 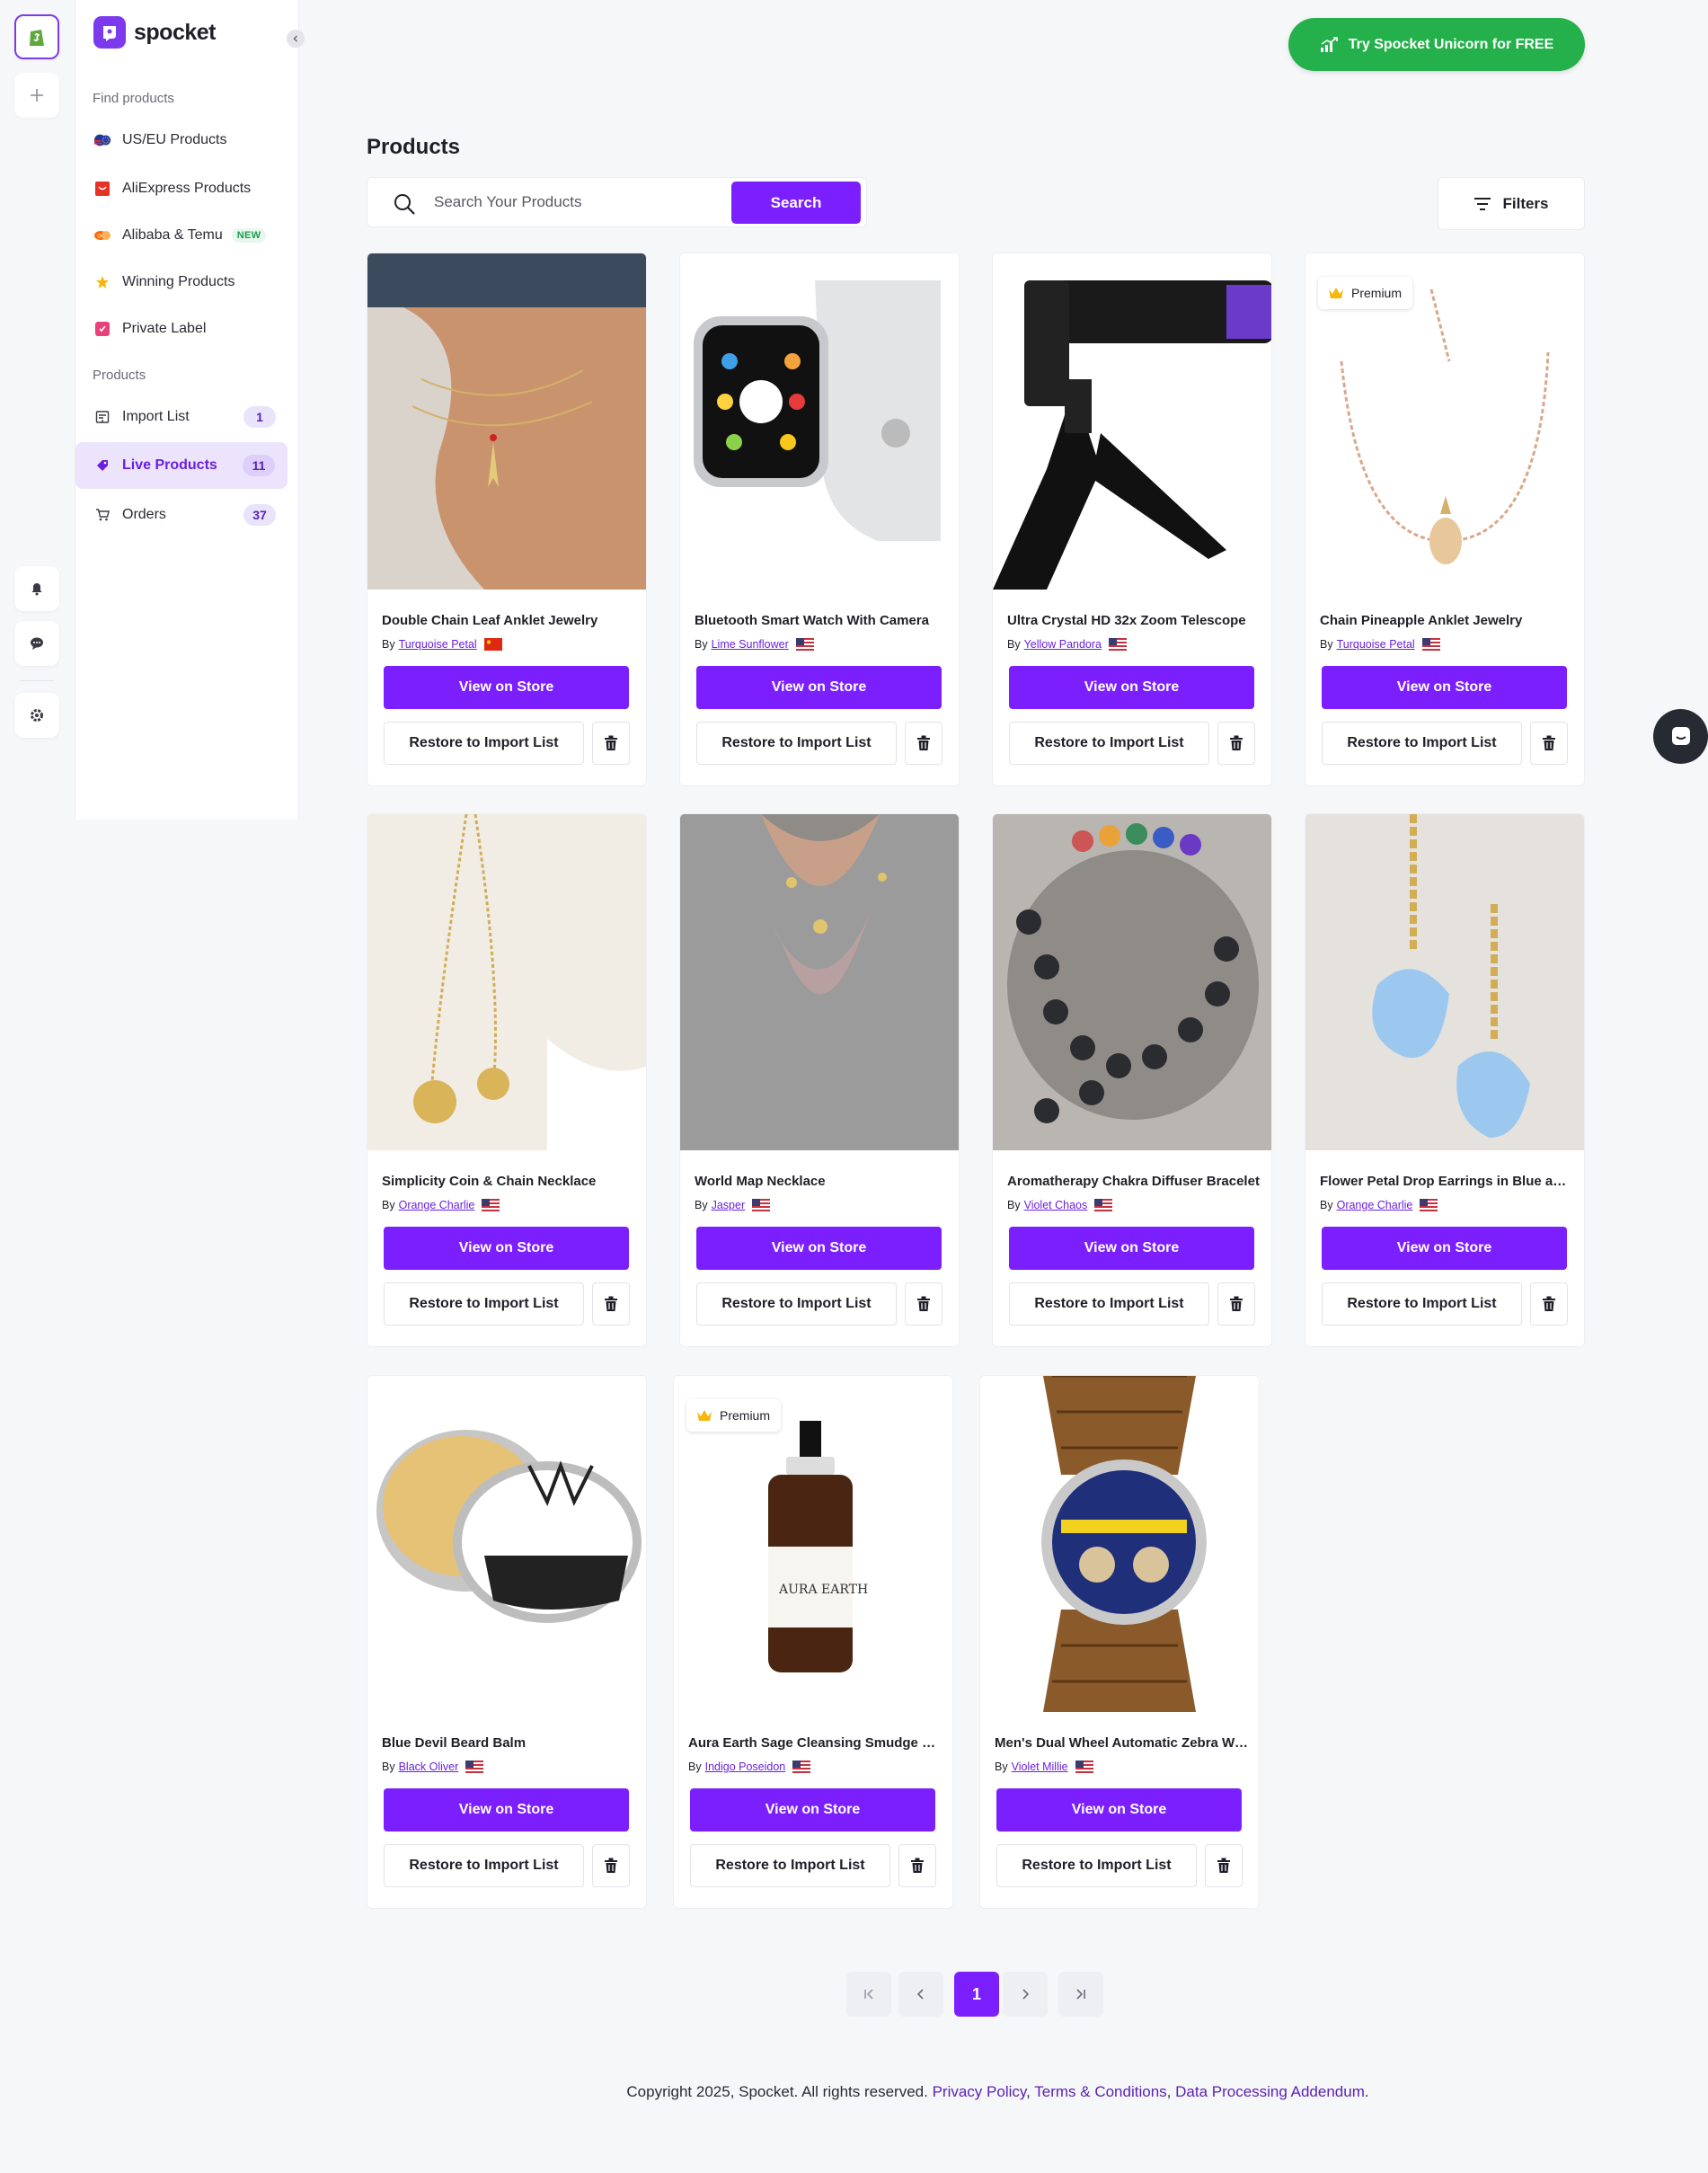 What do you see at coordinates (102, 466) in the screenshot?
I see `tag-icon` at bounding box center [102, 466].